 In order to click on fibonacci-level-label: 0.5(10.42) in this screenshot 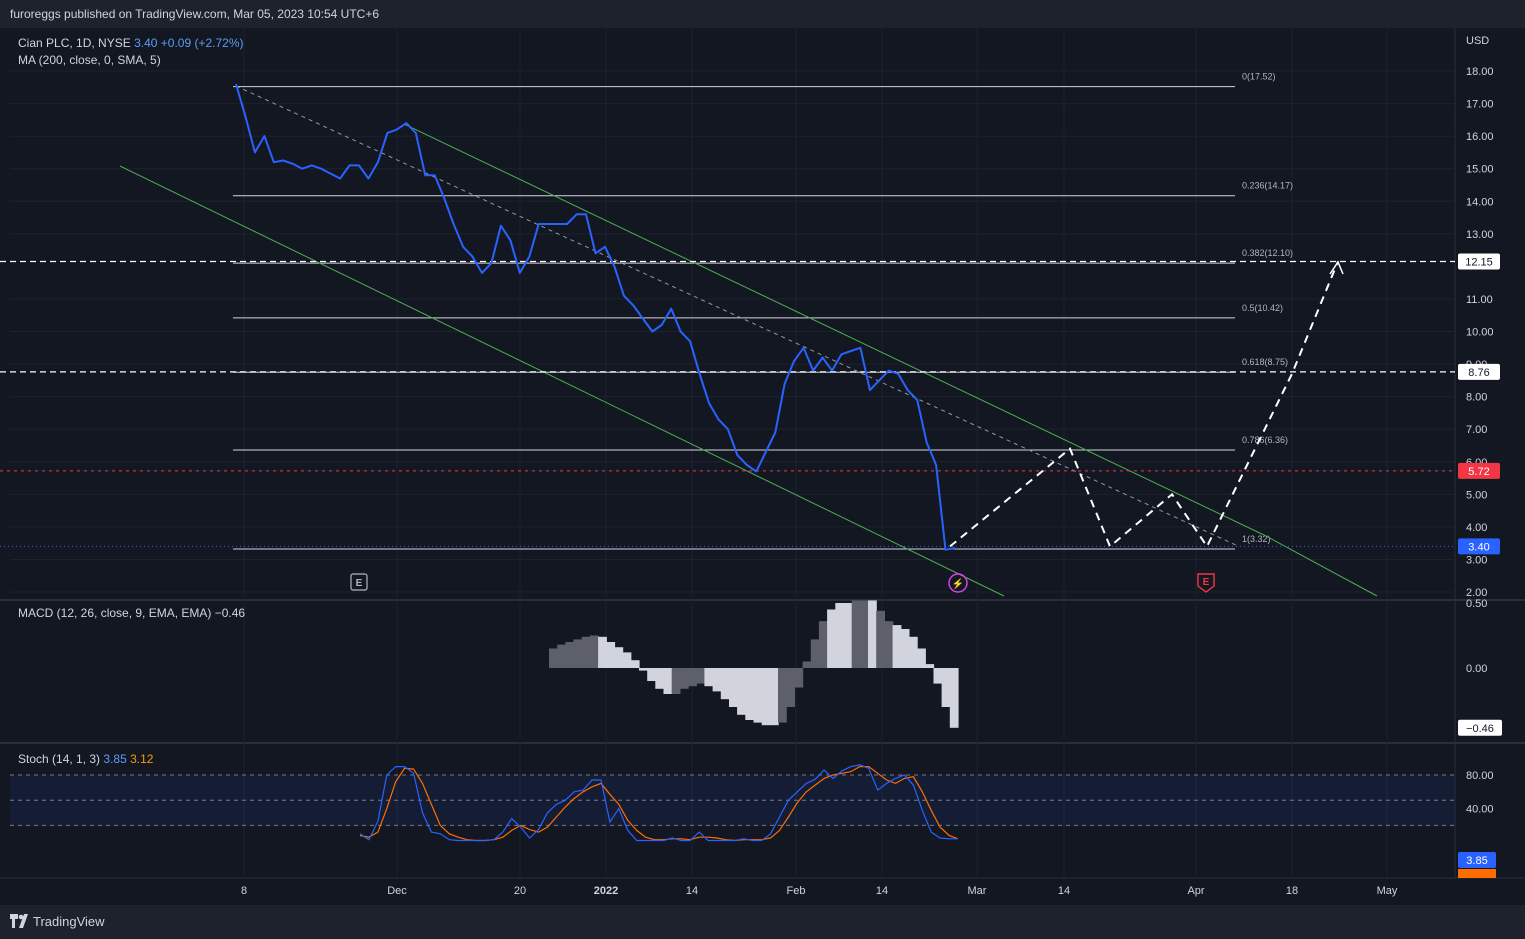, I will do `click(1262, 308)`.